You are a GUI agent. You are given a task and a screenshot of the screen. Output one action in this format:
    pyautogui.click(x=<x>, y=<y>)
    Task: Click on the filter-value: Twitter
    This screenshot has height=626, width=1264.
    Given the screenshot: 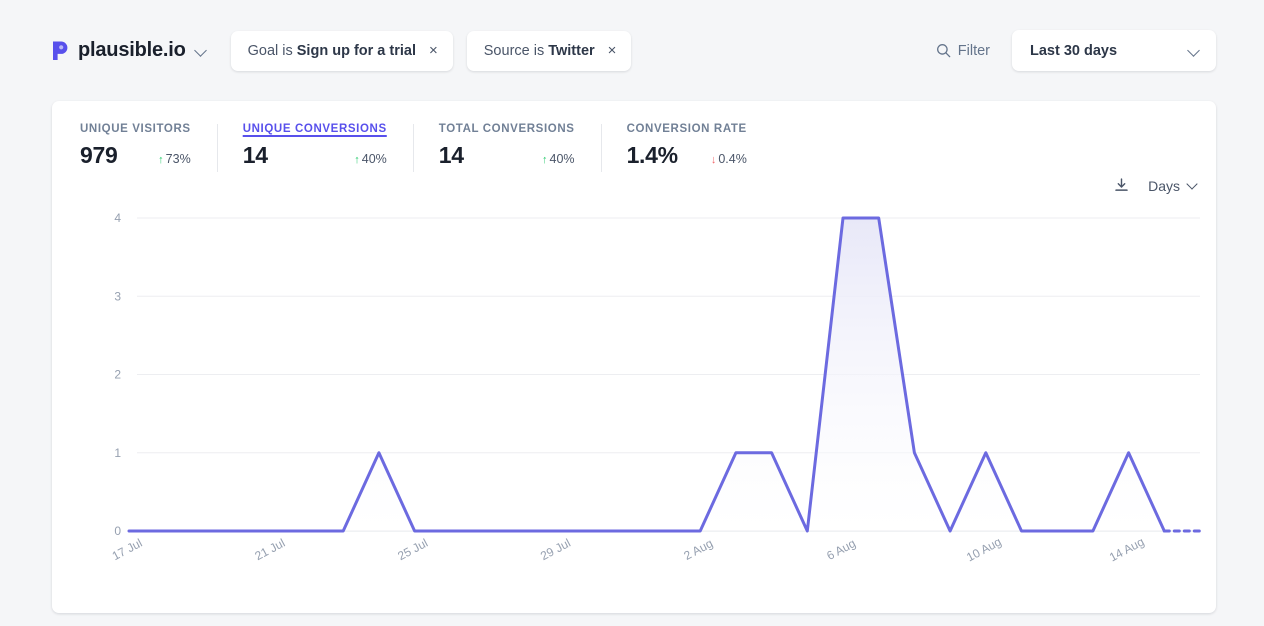 What is the action you would take?
    pyautogui.click(x=571, y=50)
    